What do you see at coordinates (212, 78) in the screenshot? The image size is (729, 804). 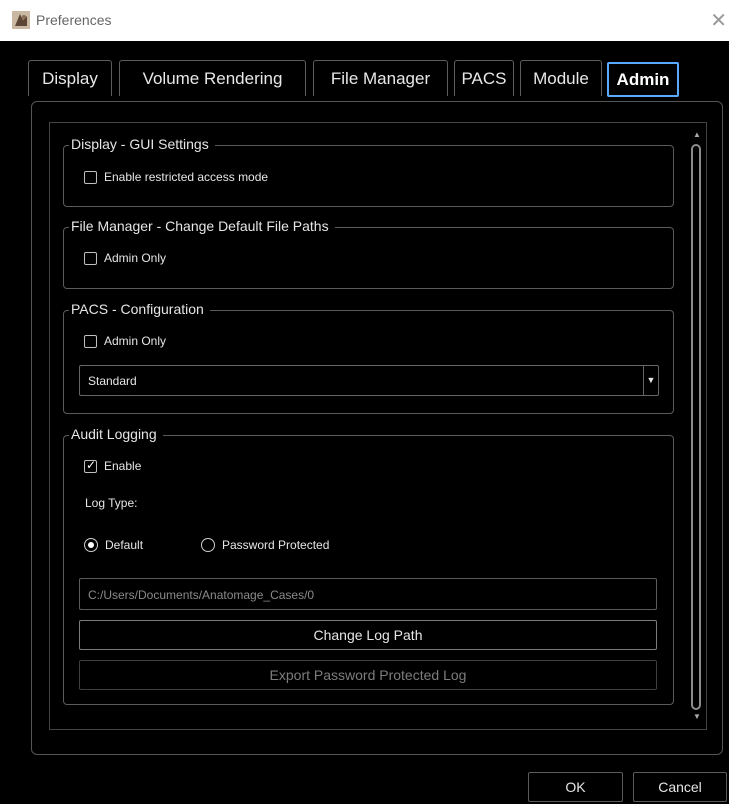 I see `tab-volume-rendering: Volume Rendering` at bounding box center [212, 78].